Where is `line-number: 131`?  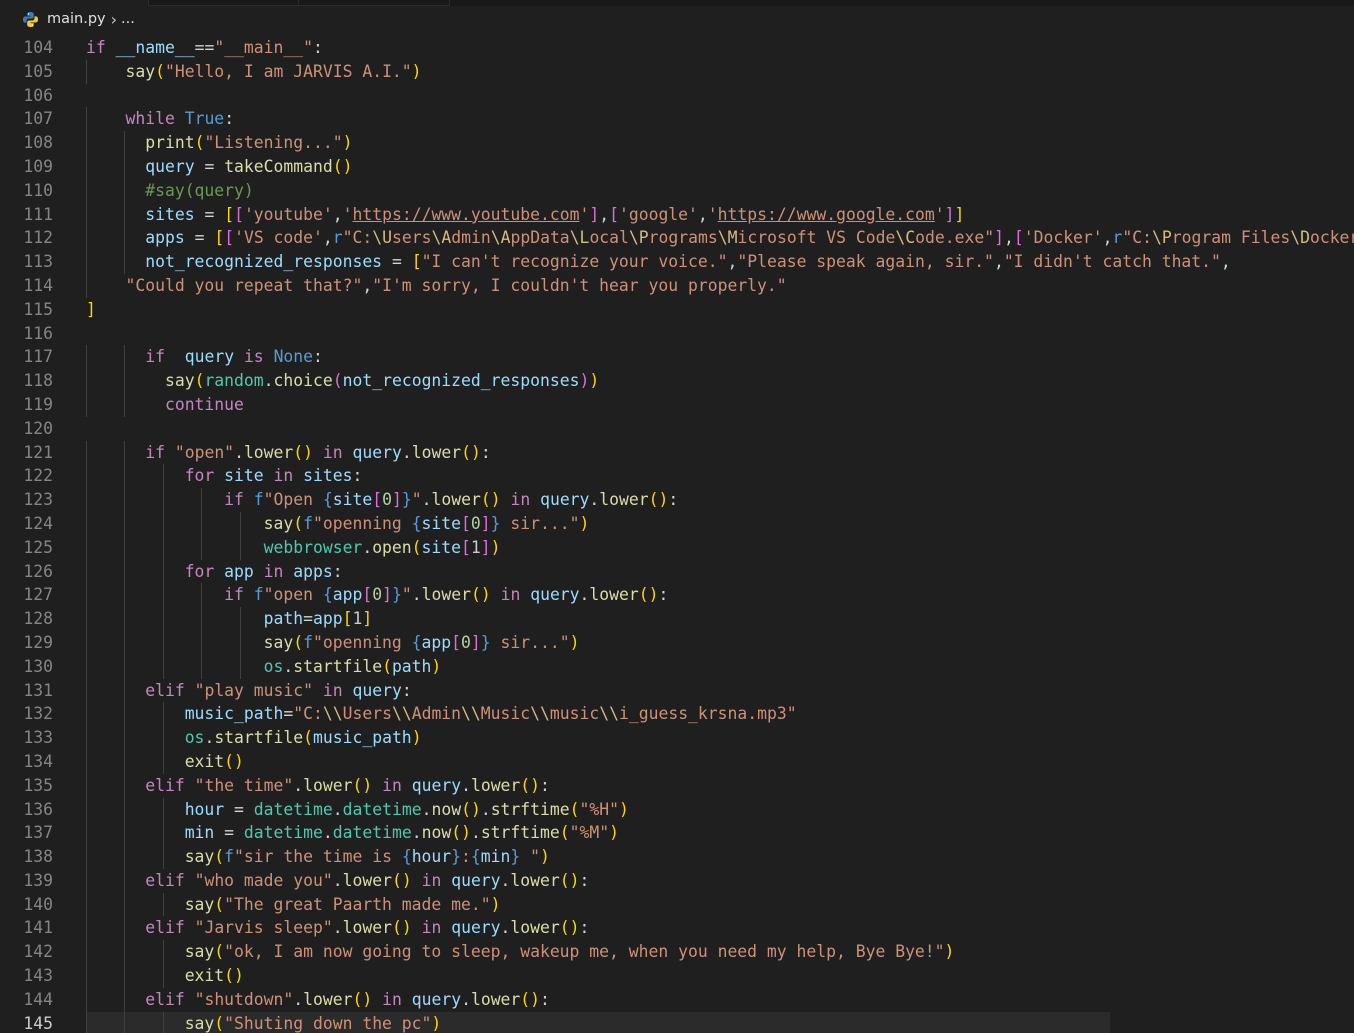 line-number: 131 is located at coordinates (38, 690).